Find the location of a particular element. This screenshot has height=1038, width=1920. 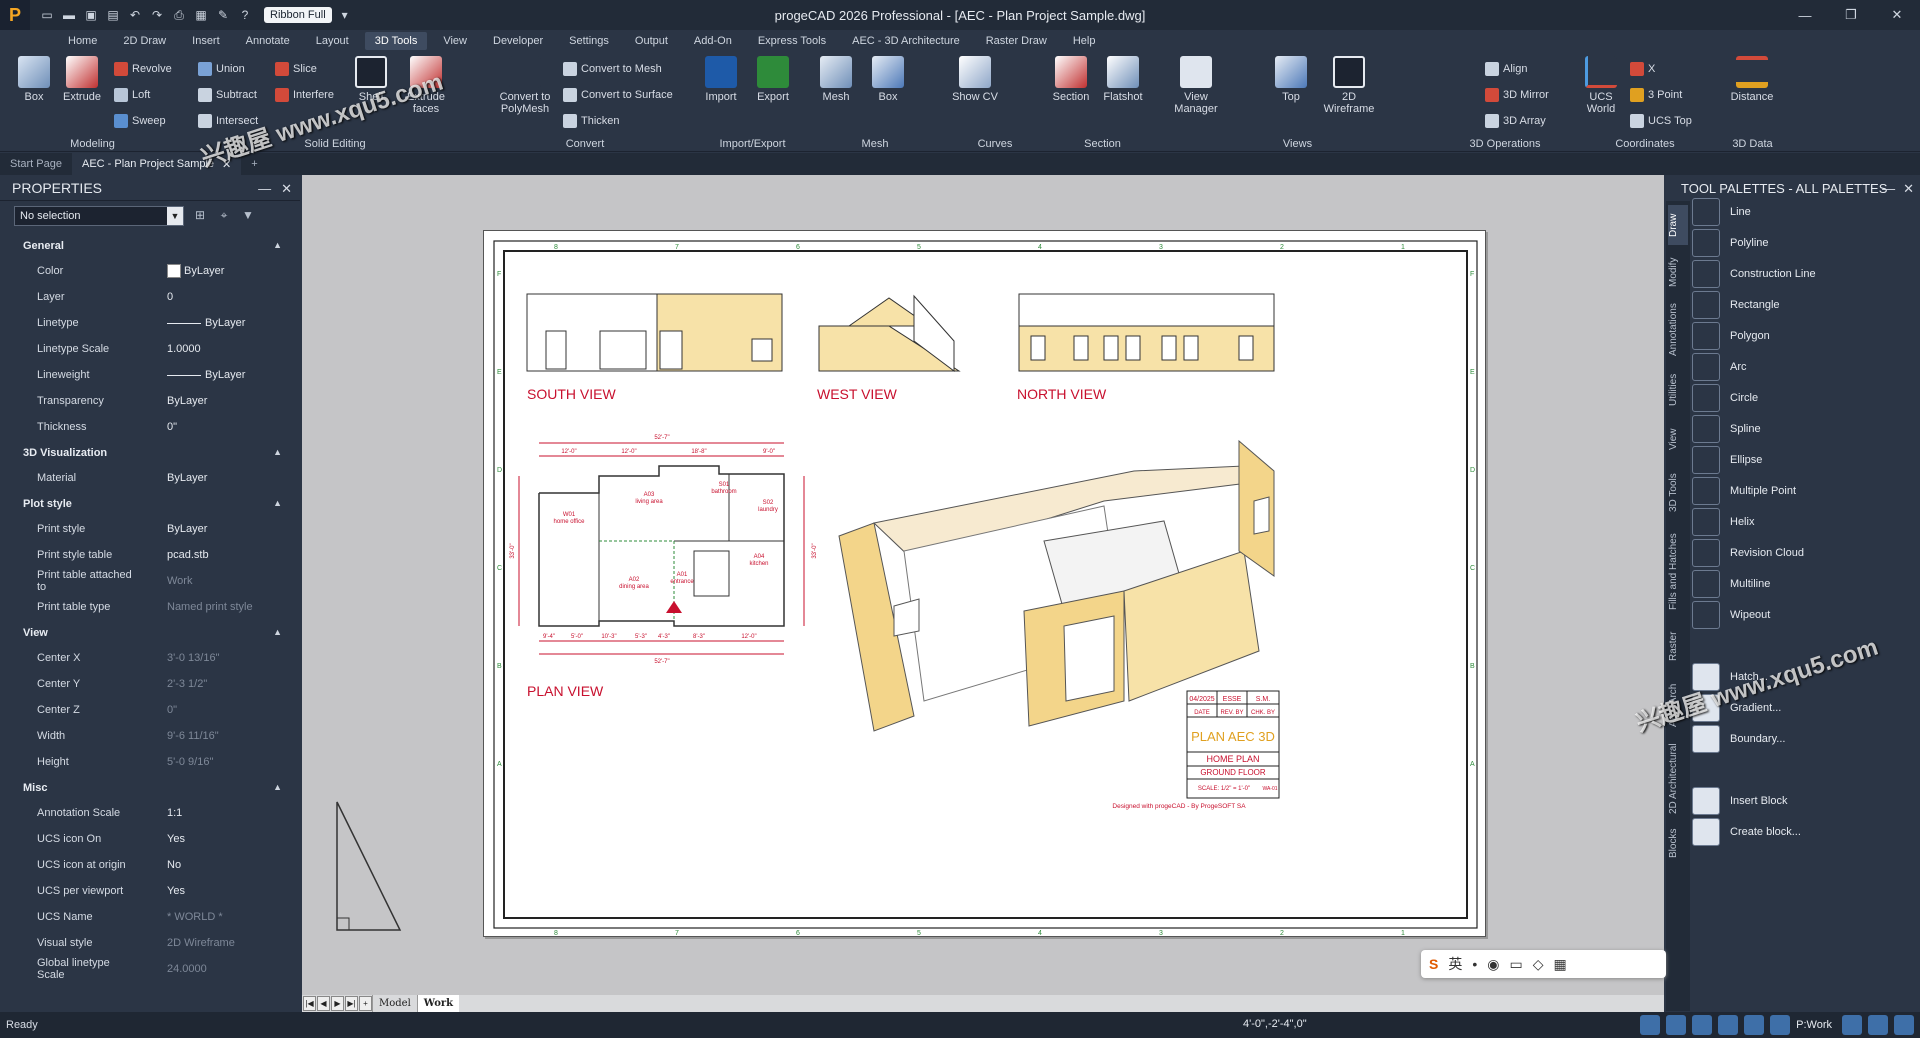

tab-layout: Layout is located at coordinates (332, 41).